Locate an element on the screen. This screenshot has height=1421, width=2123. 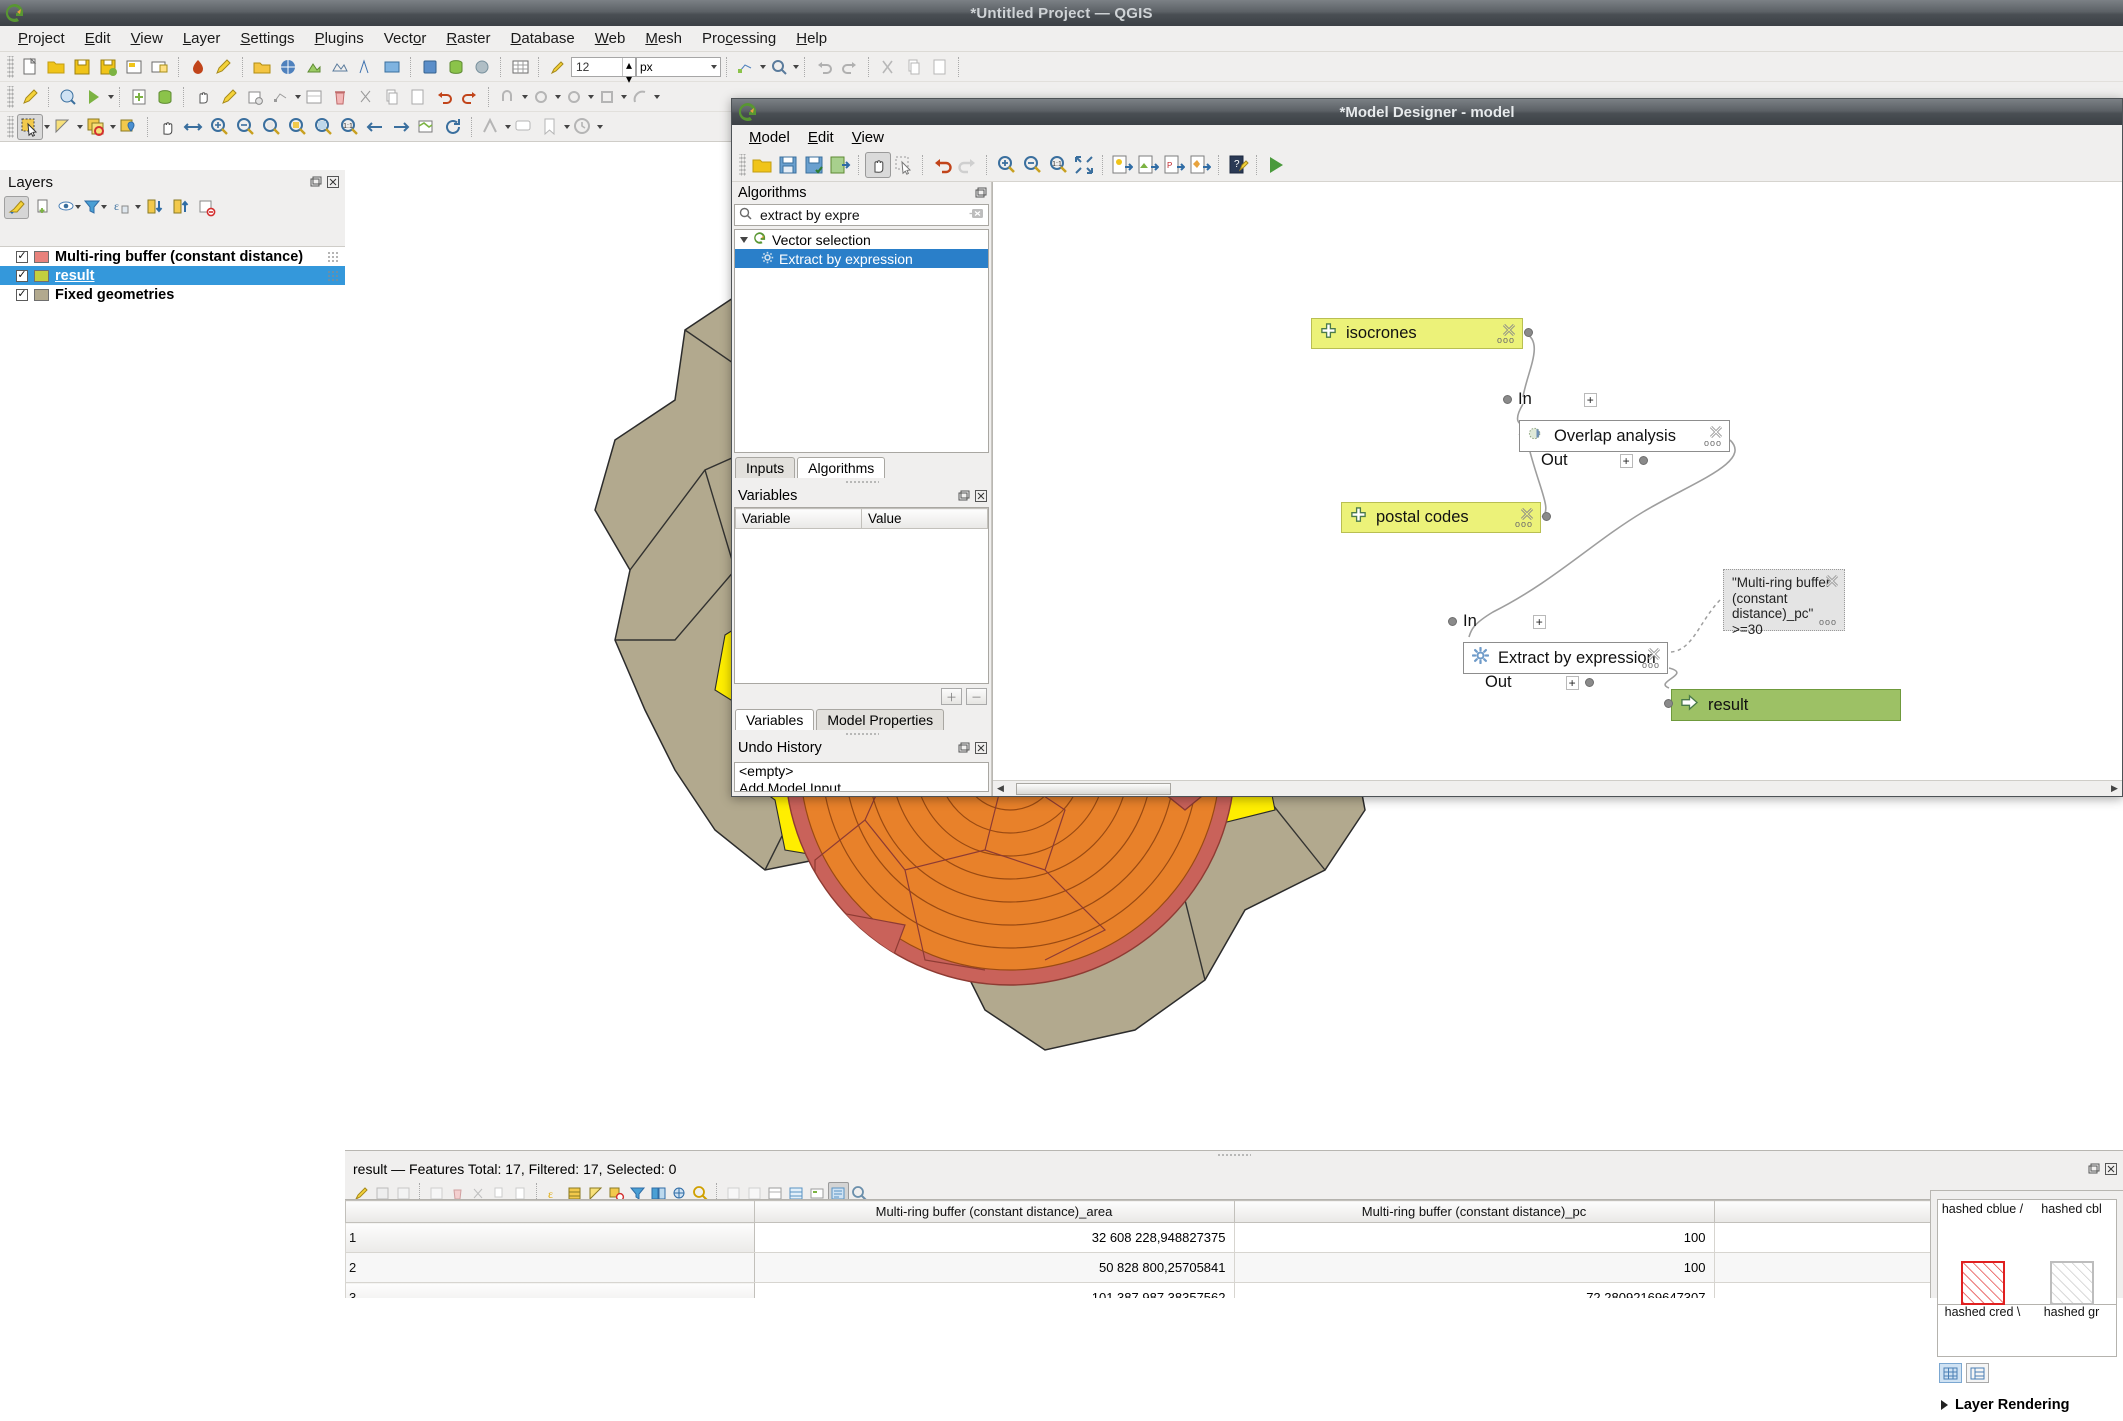
undo-item: <empty> is located at coordinates (861, 771).